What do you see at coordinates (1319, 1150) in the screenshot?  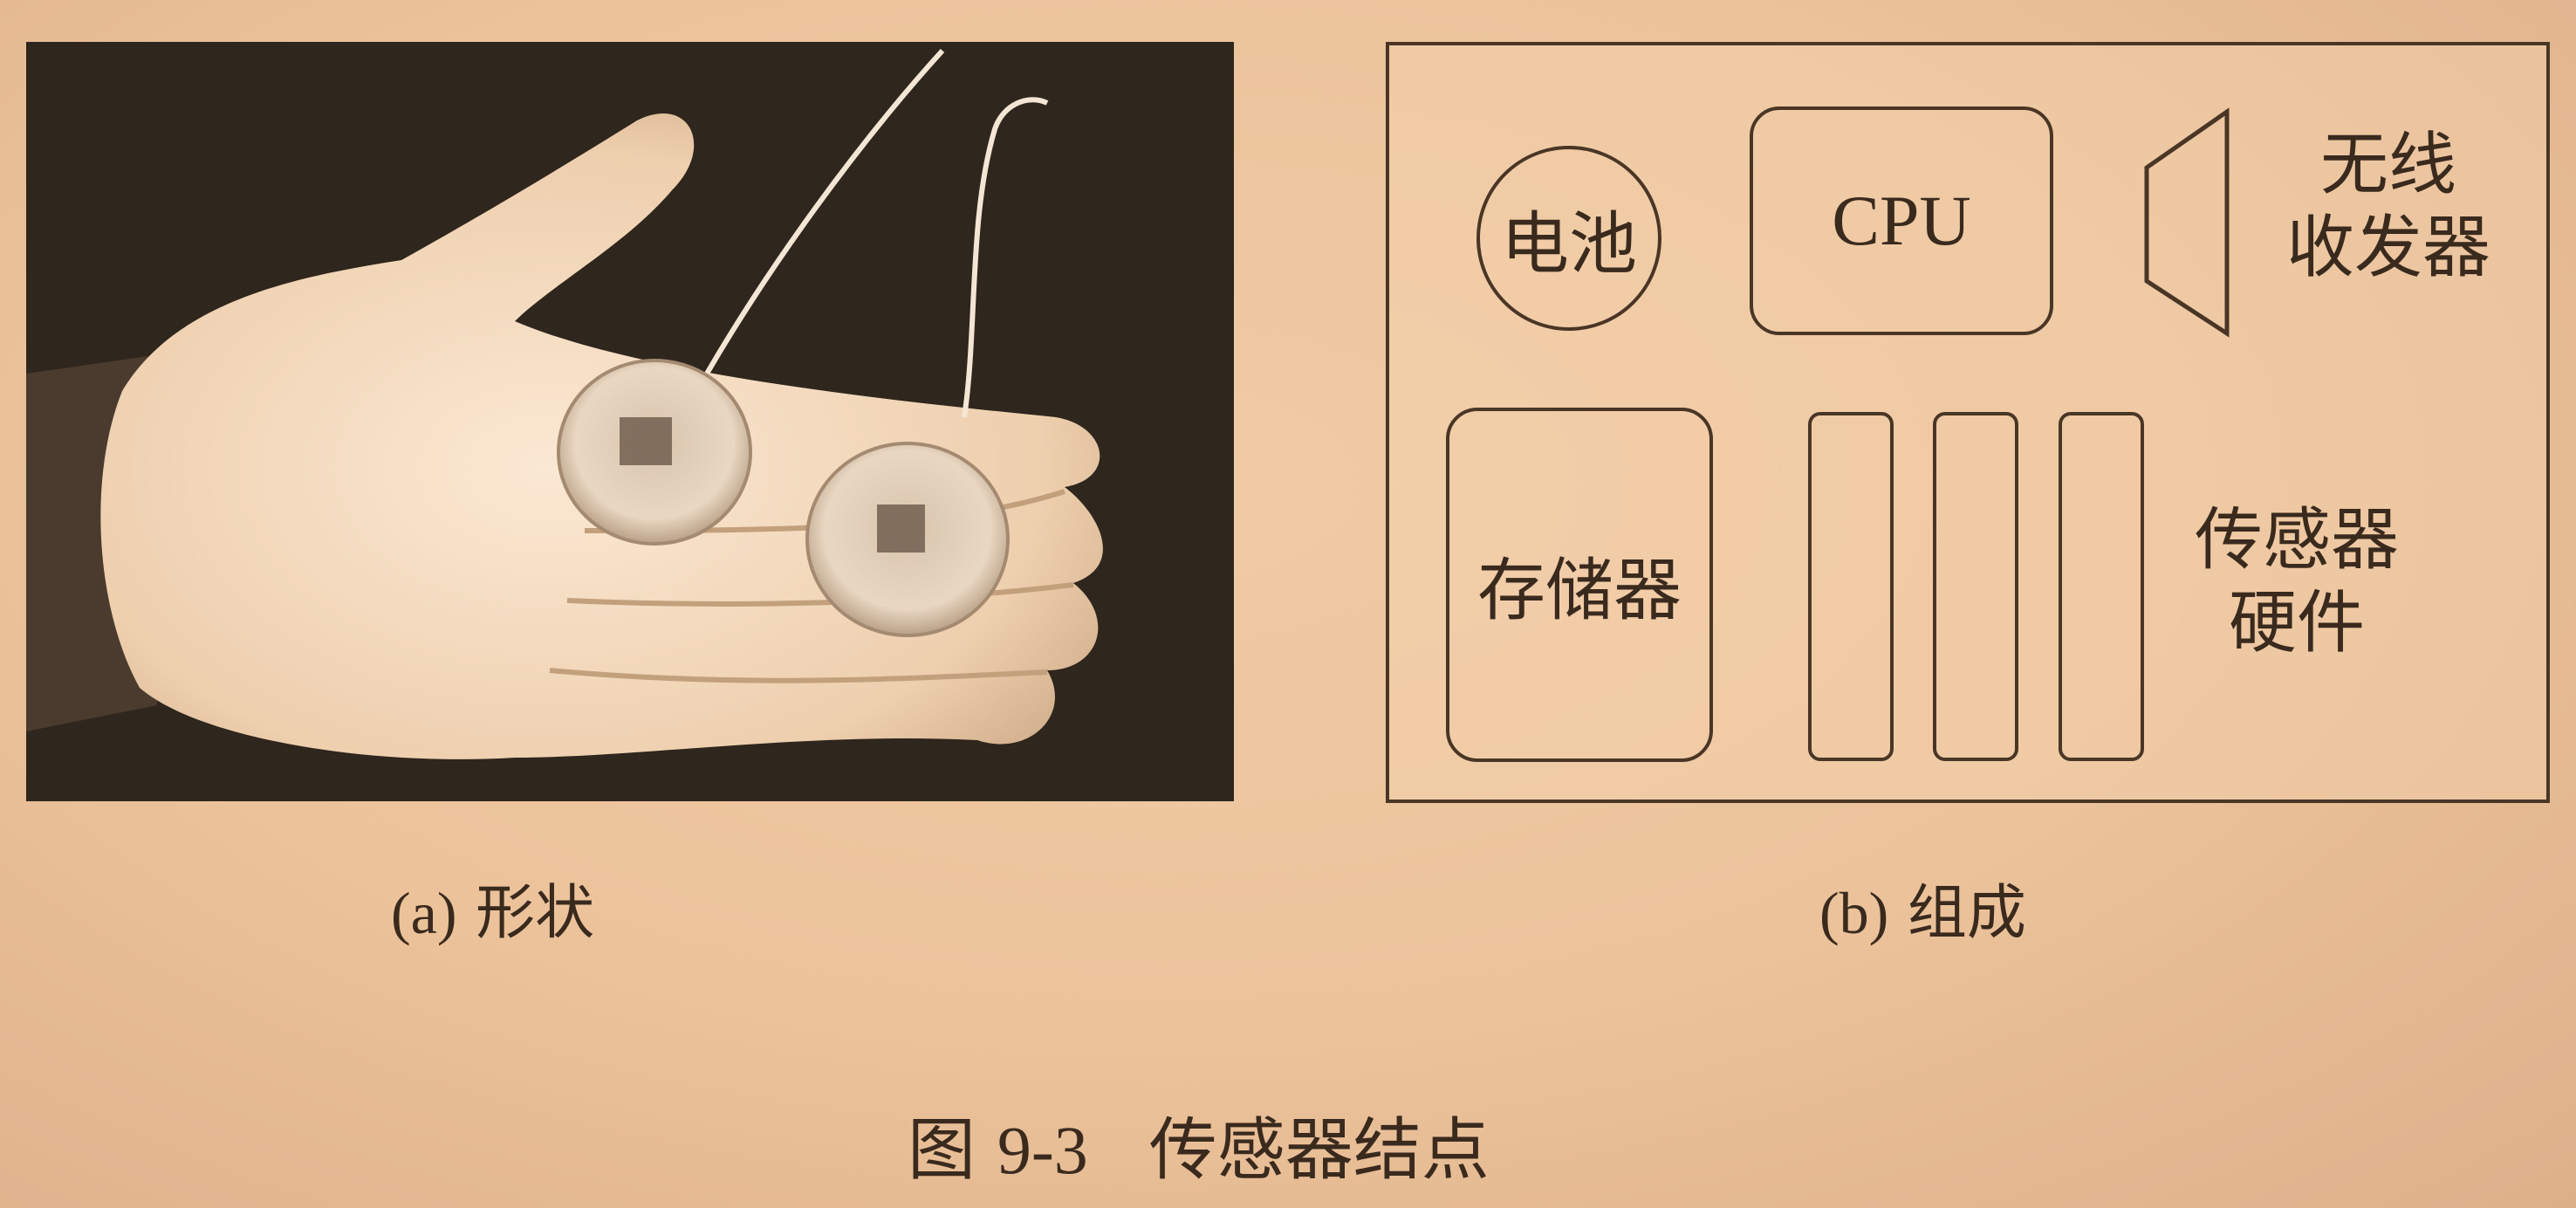 I see `figure-title-text: 传感器结点` at bounding box center [1319, 1150].